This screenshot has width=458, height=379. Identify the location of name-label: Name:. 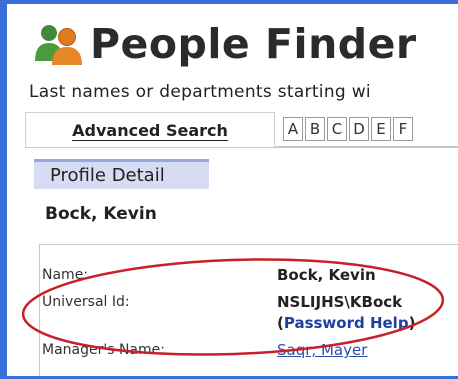
(65, 275).